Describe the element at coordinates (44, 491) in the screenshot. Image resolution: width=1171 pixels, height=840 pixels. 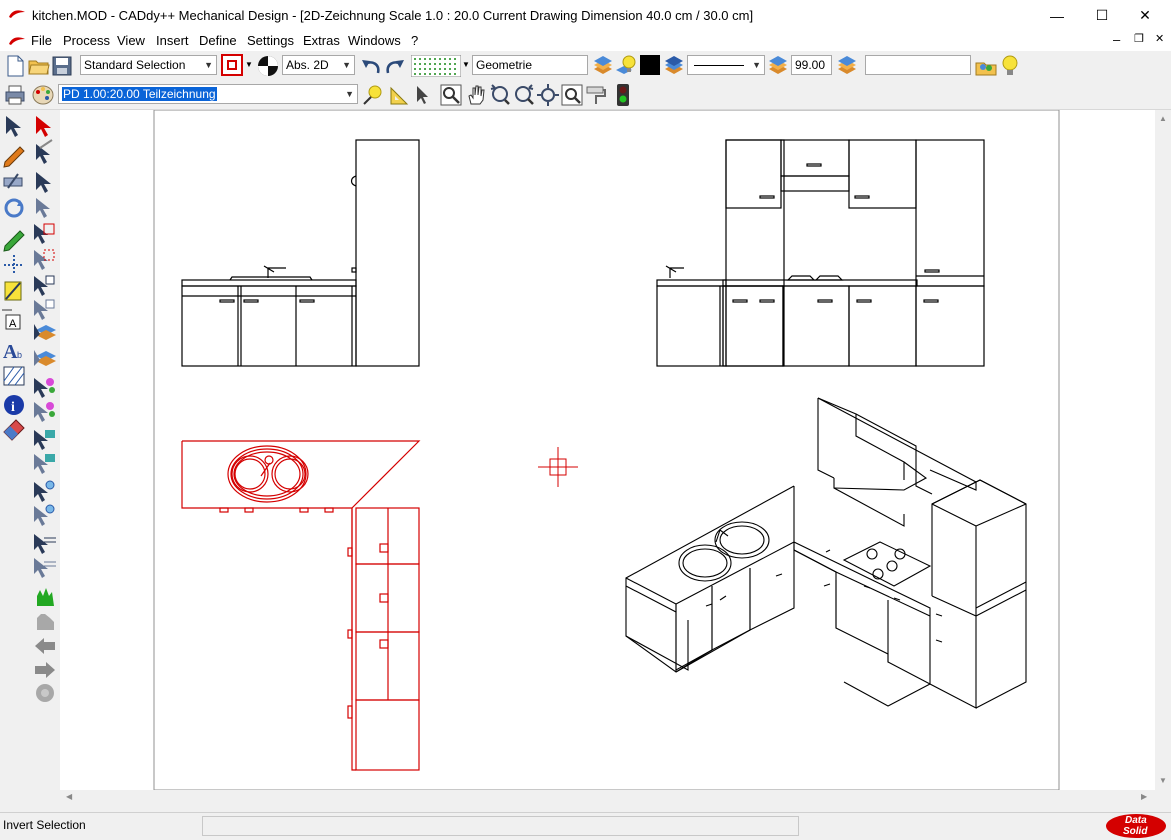
I see `arrow-text-icon` at that location.